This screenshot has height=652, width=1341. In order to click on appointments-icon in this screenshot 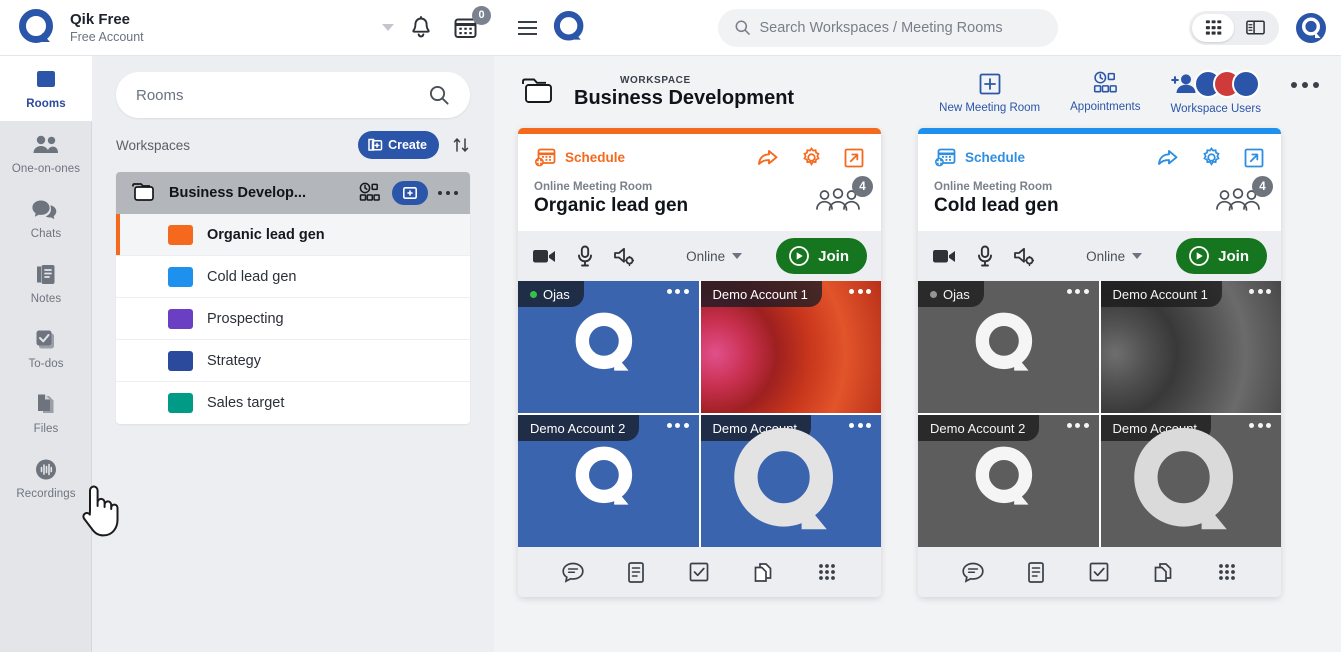, I will do `click(370, 193)`.